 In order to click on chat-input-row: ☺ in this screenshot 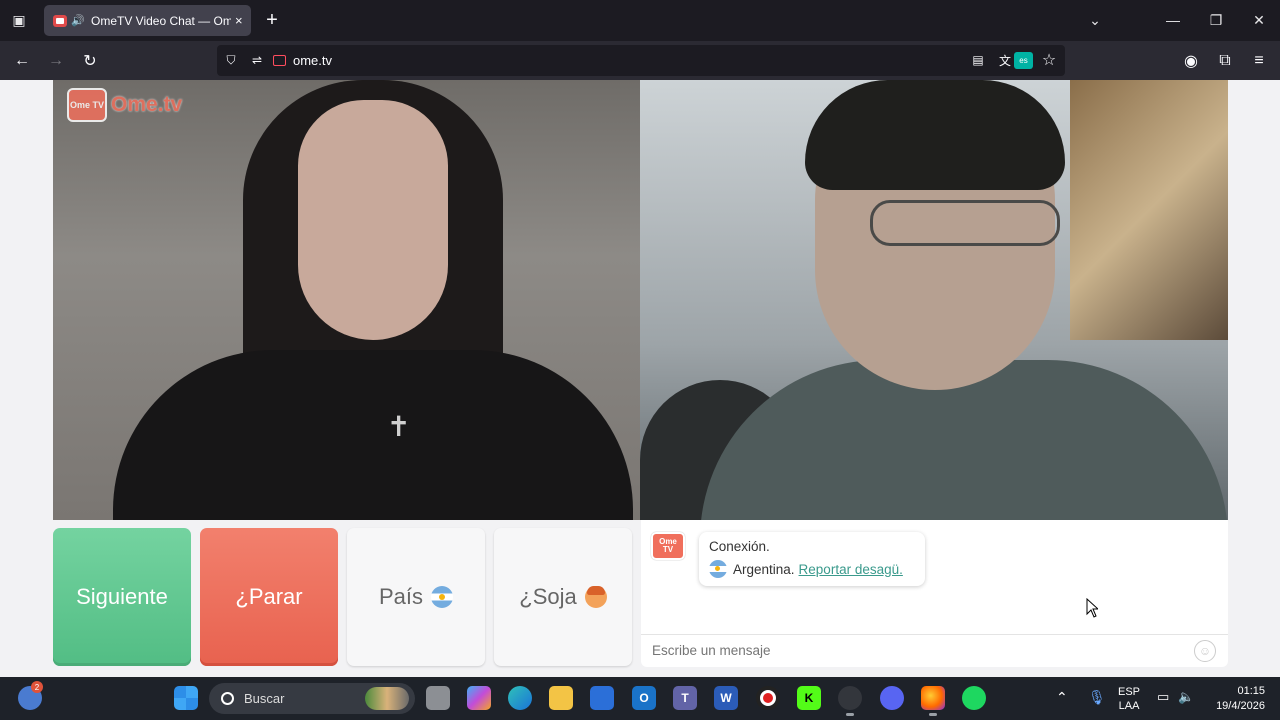, I will do `click(934, 650)`.